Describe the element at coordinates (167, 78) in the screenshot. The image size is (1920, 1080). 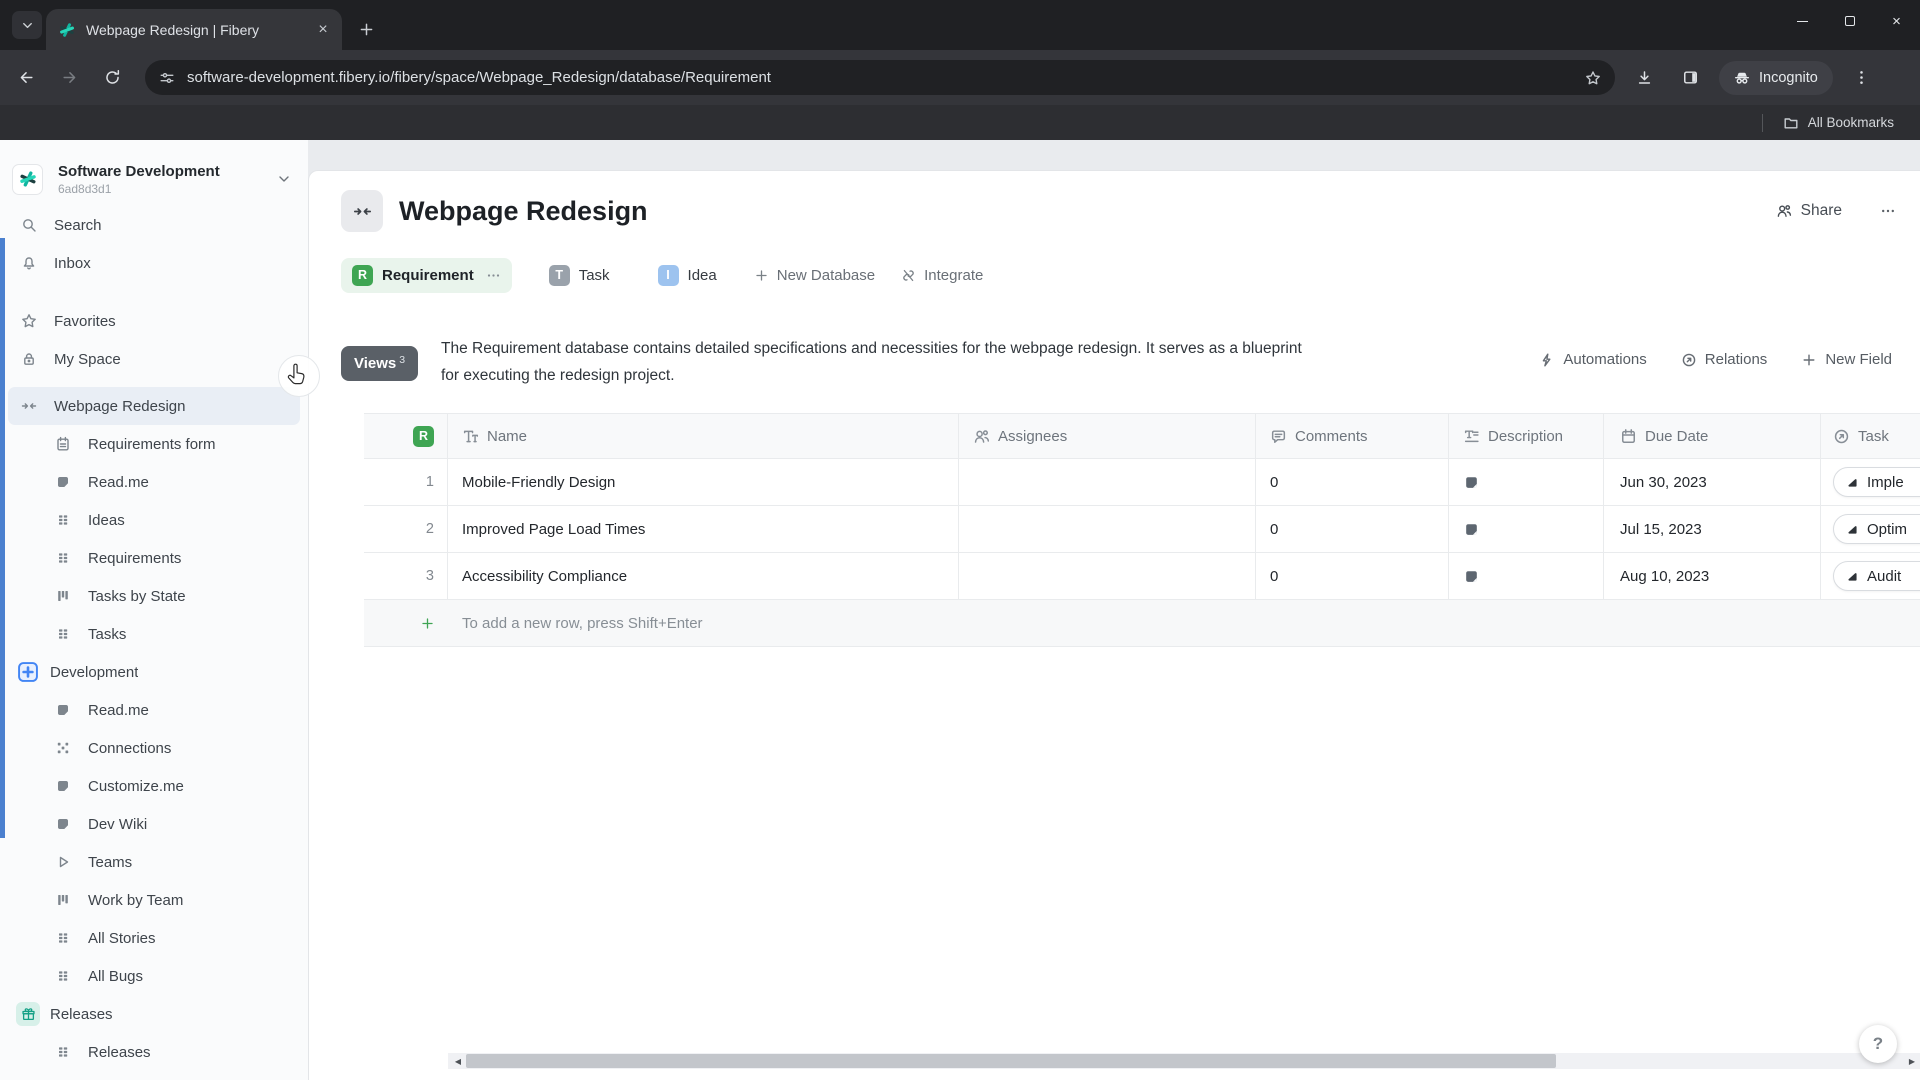
I see `site-settings-icon` at that location.